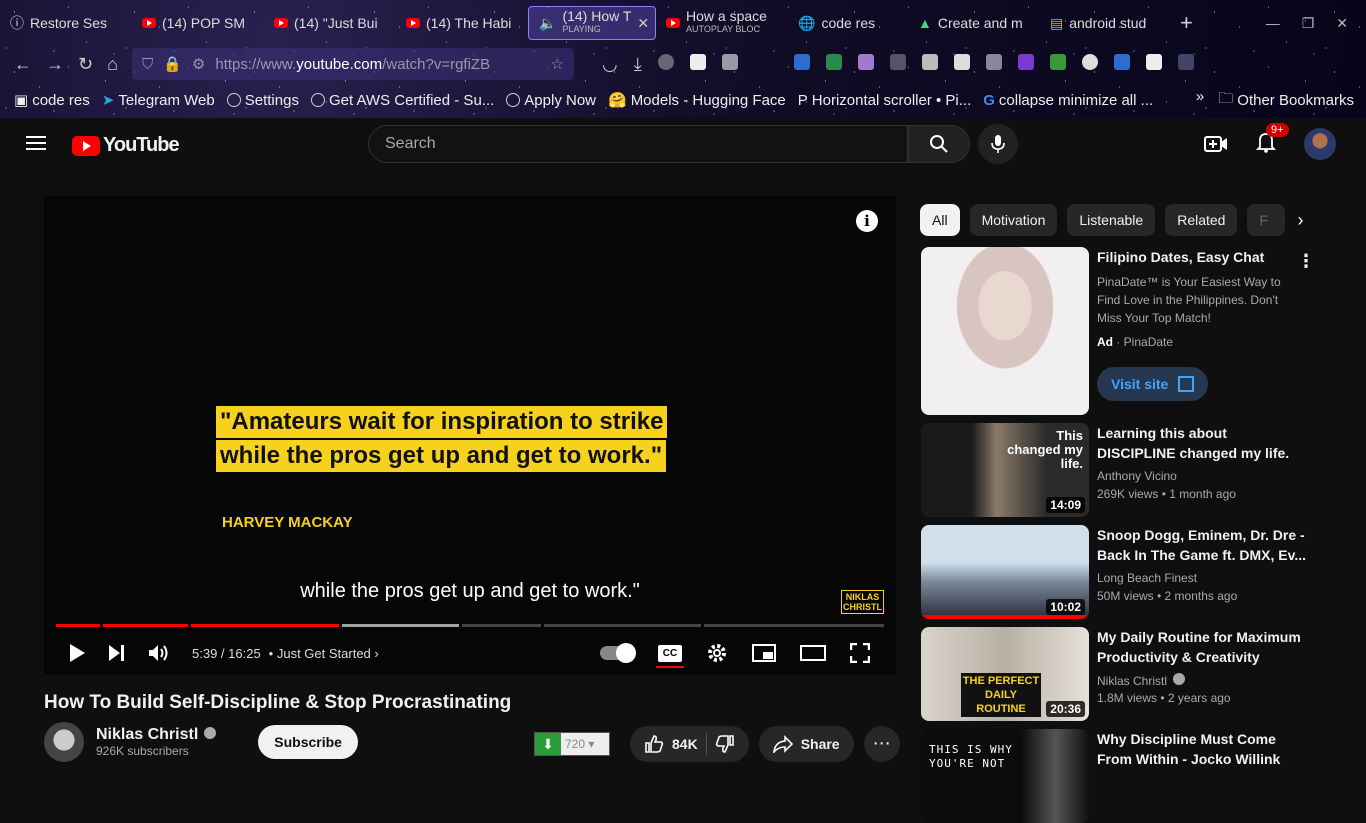  What do you see at coordinates (85, 64) in the screenshot?
I see `reload-icon: ↻` at bounding box center [85, 64].